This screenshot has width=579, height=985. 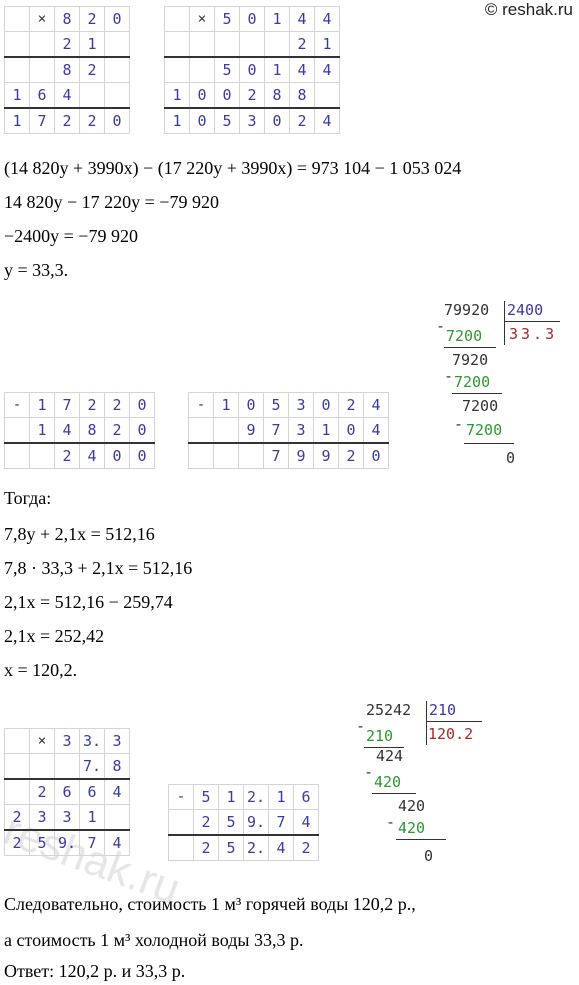 I want to click on equation-line-2: 14 820y − 17 220y = −79 920, so click(x=111, y=202).